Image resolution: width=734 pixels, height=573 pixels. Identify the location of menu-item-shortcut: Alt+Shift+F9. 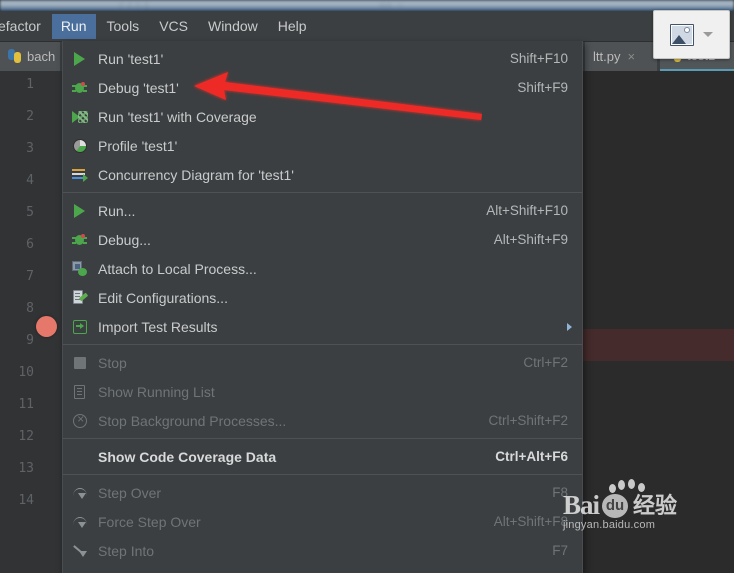
(530, 239).